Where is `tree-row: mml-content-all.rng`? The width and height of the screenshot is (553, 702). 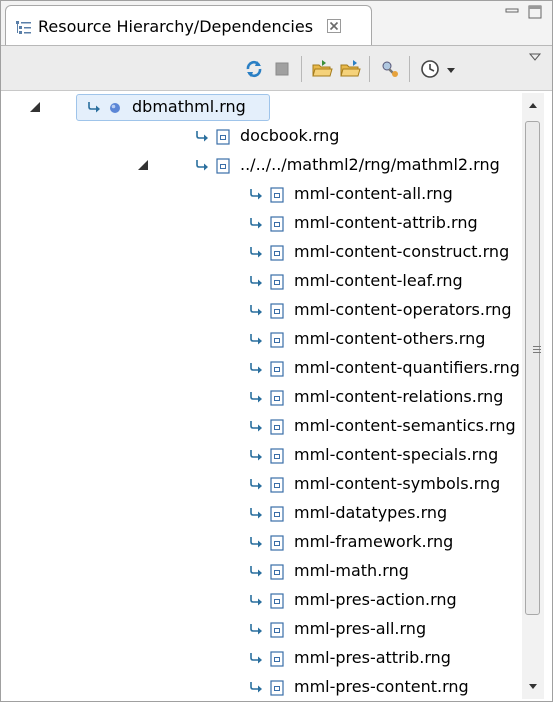
tree-row: mml-content-all.rng is located at coordinates (269, 194).